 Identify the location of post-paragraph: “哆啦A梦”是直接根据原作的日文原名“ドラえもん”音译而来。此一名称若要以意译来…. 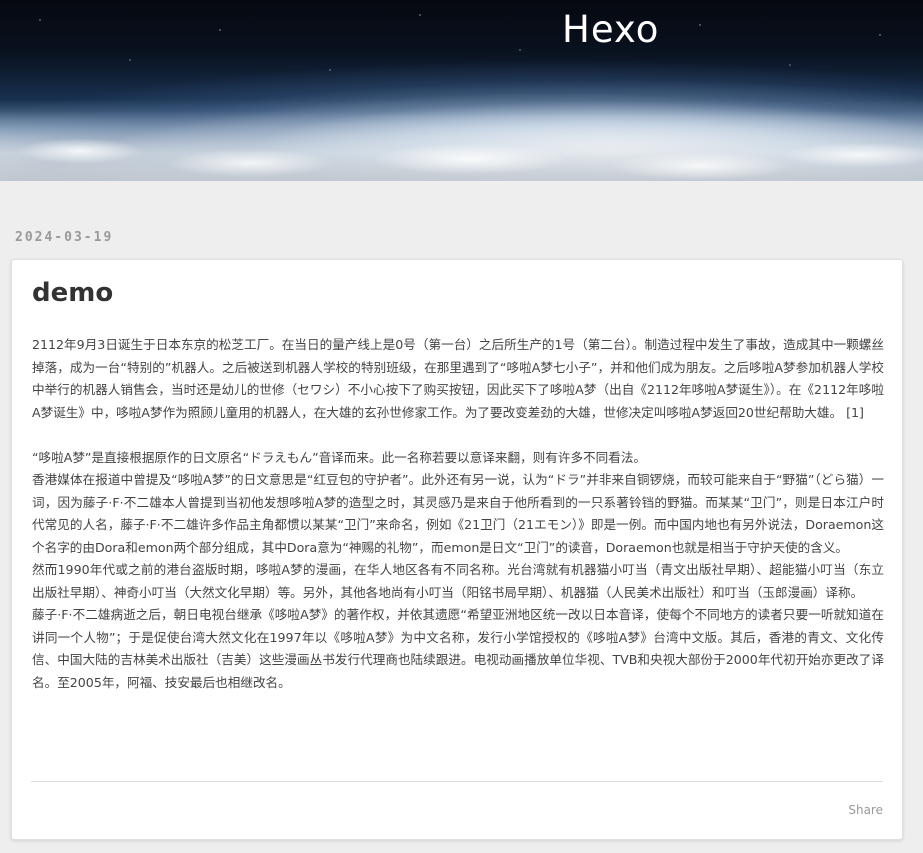
(339, 457).